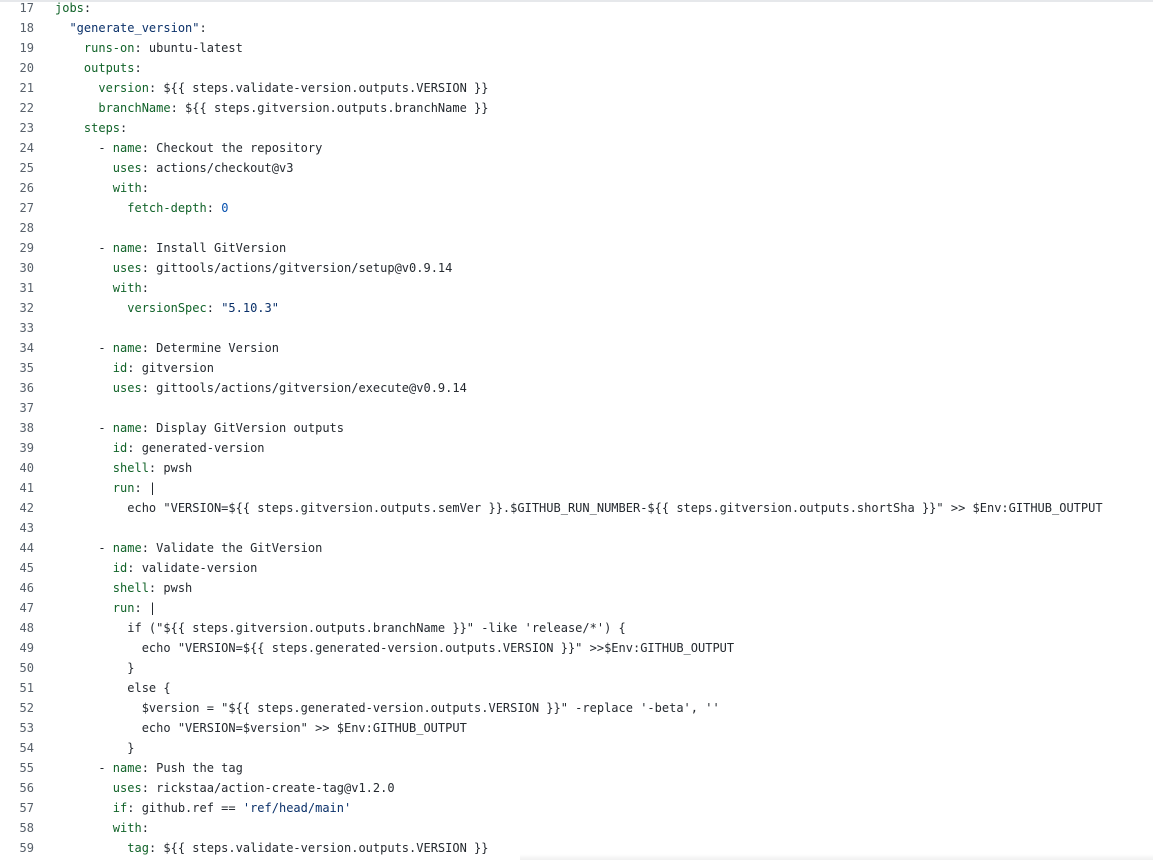  What do you see at coordinates (576, 488) in the screenshot?
I see `code-line: 41 run: |` at bounding box center [576, 488].